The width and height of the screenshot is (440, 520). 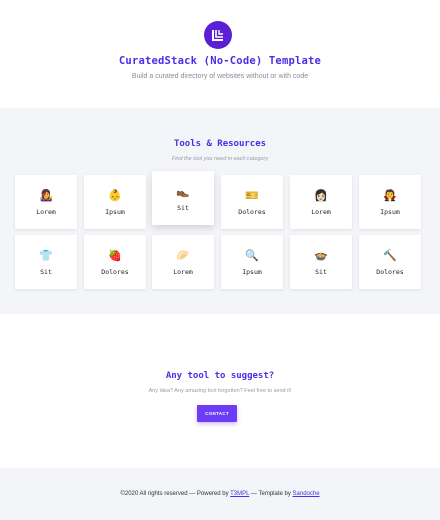 I want to click on tool-card: 👩🏻 Lorem, so click(x=321, y=202).